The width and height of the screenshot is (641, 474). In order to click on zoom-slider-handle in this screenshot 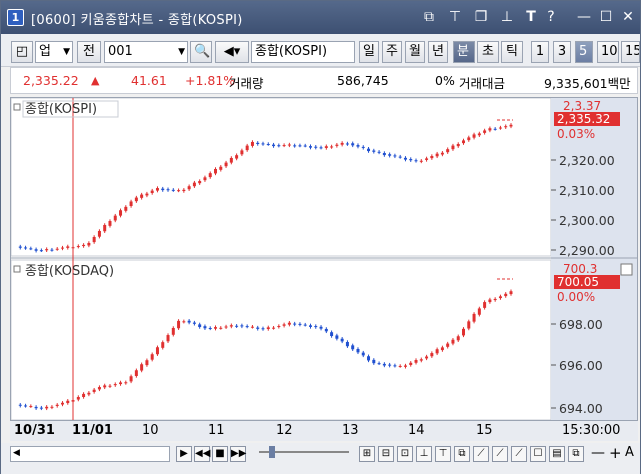, I will do `click(272, 452)`.